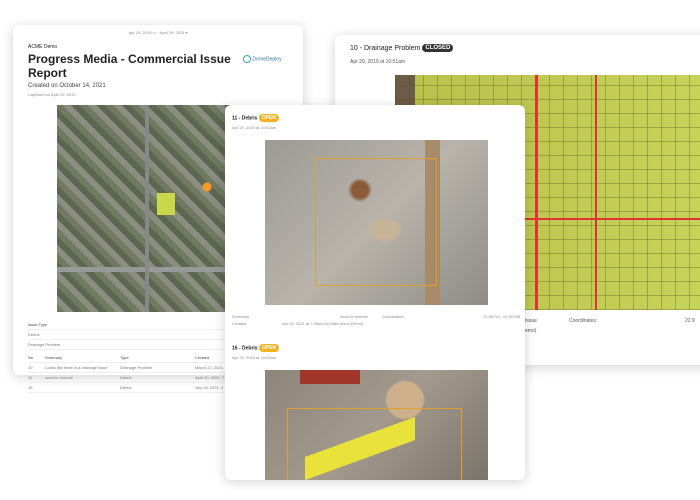 This screenshot has width=700, height=500. What do you see at coordinates (438, 48) in the screenshot?
I see `status-badge: CLOSED` at bounding box center [438, 48].